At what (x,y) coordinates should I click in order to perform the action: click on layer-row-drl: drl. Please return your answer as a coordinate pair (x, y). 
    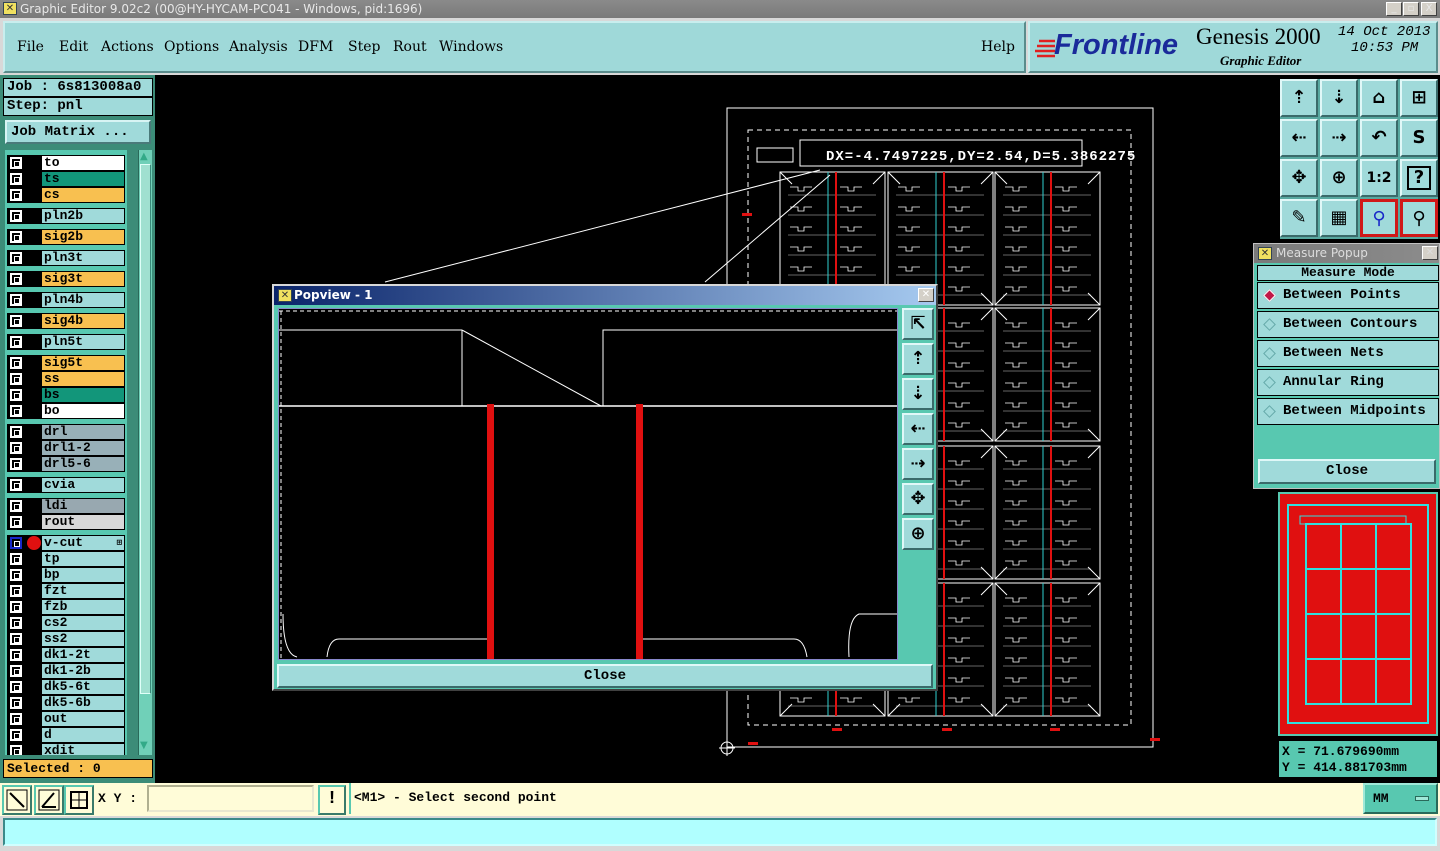
    Looking at the image, I should click on (66, 432).